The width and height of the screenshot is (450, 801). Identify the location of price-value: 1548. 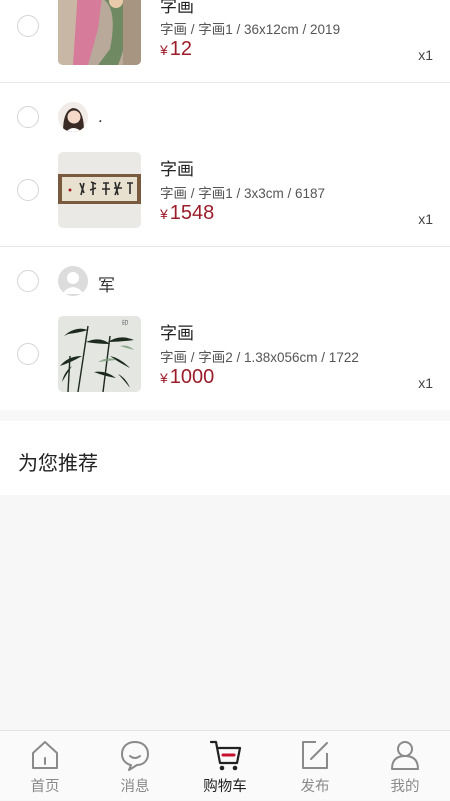
(192, 213).